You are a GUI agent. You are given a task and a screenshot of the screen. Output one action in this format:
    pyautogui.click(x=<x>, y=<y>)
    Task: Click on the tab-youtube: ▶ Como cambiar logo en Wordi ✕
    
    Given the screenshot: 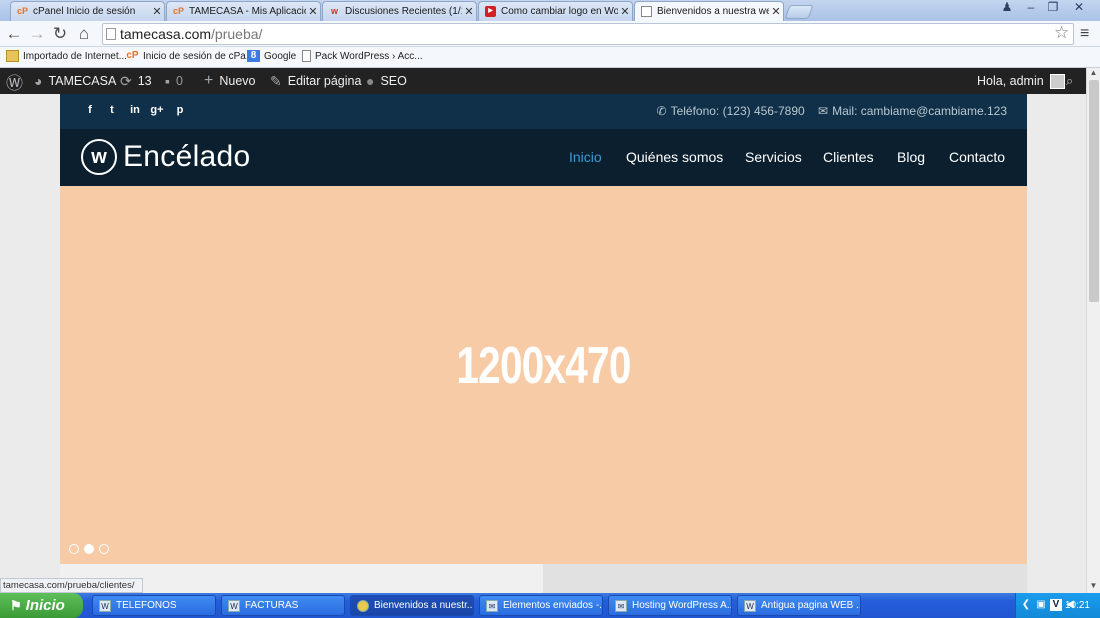 What is the action you would take?
    pyautogui.click(x=555, y=11)
    